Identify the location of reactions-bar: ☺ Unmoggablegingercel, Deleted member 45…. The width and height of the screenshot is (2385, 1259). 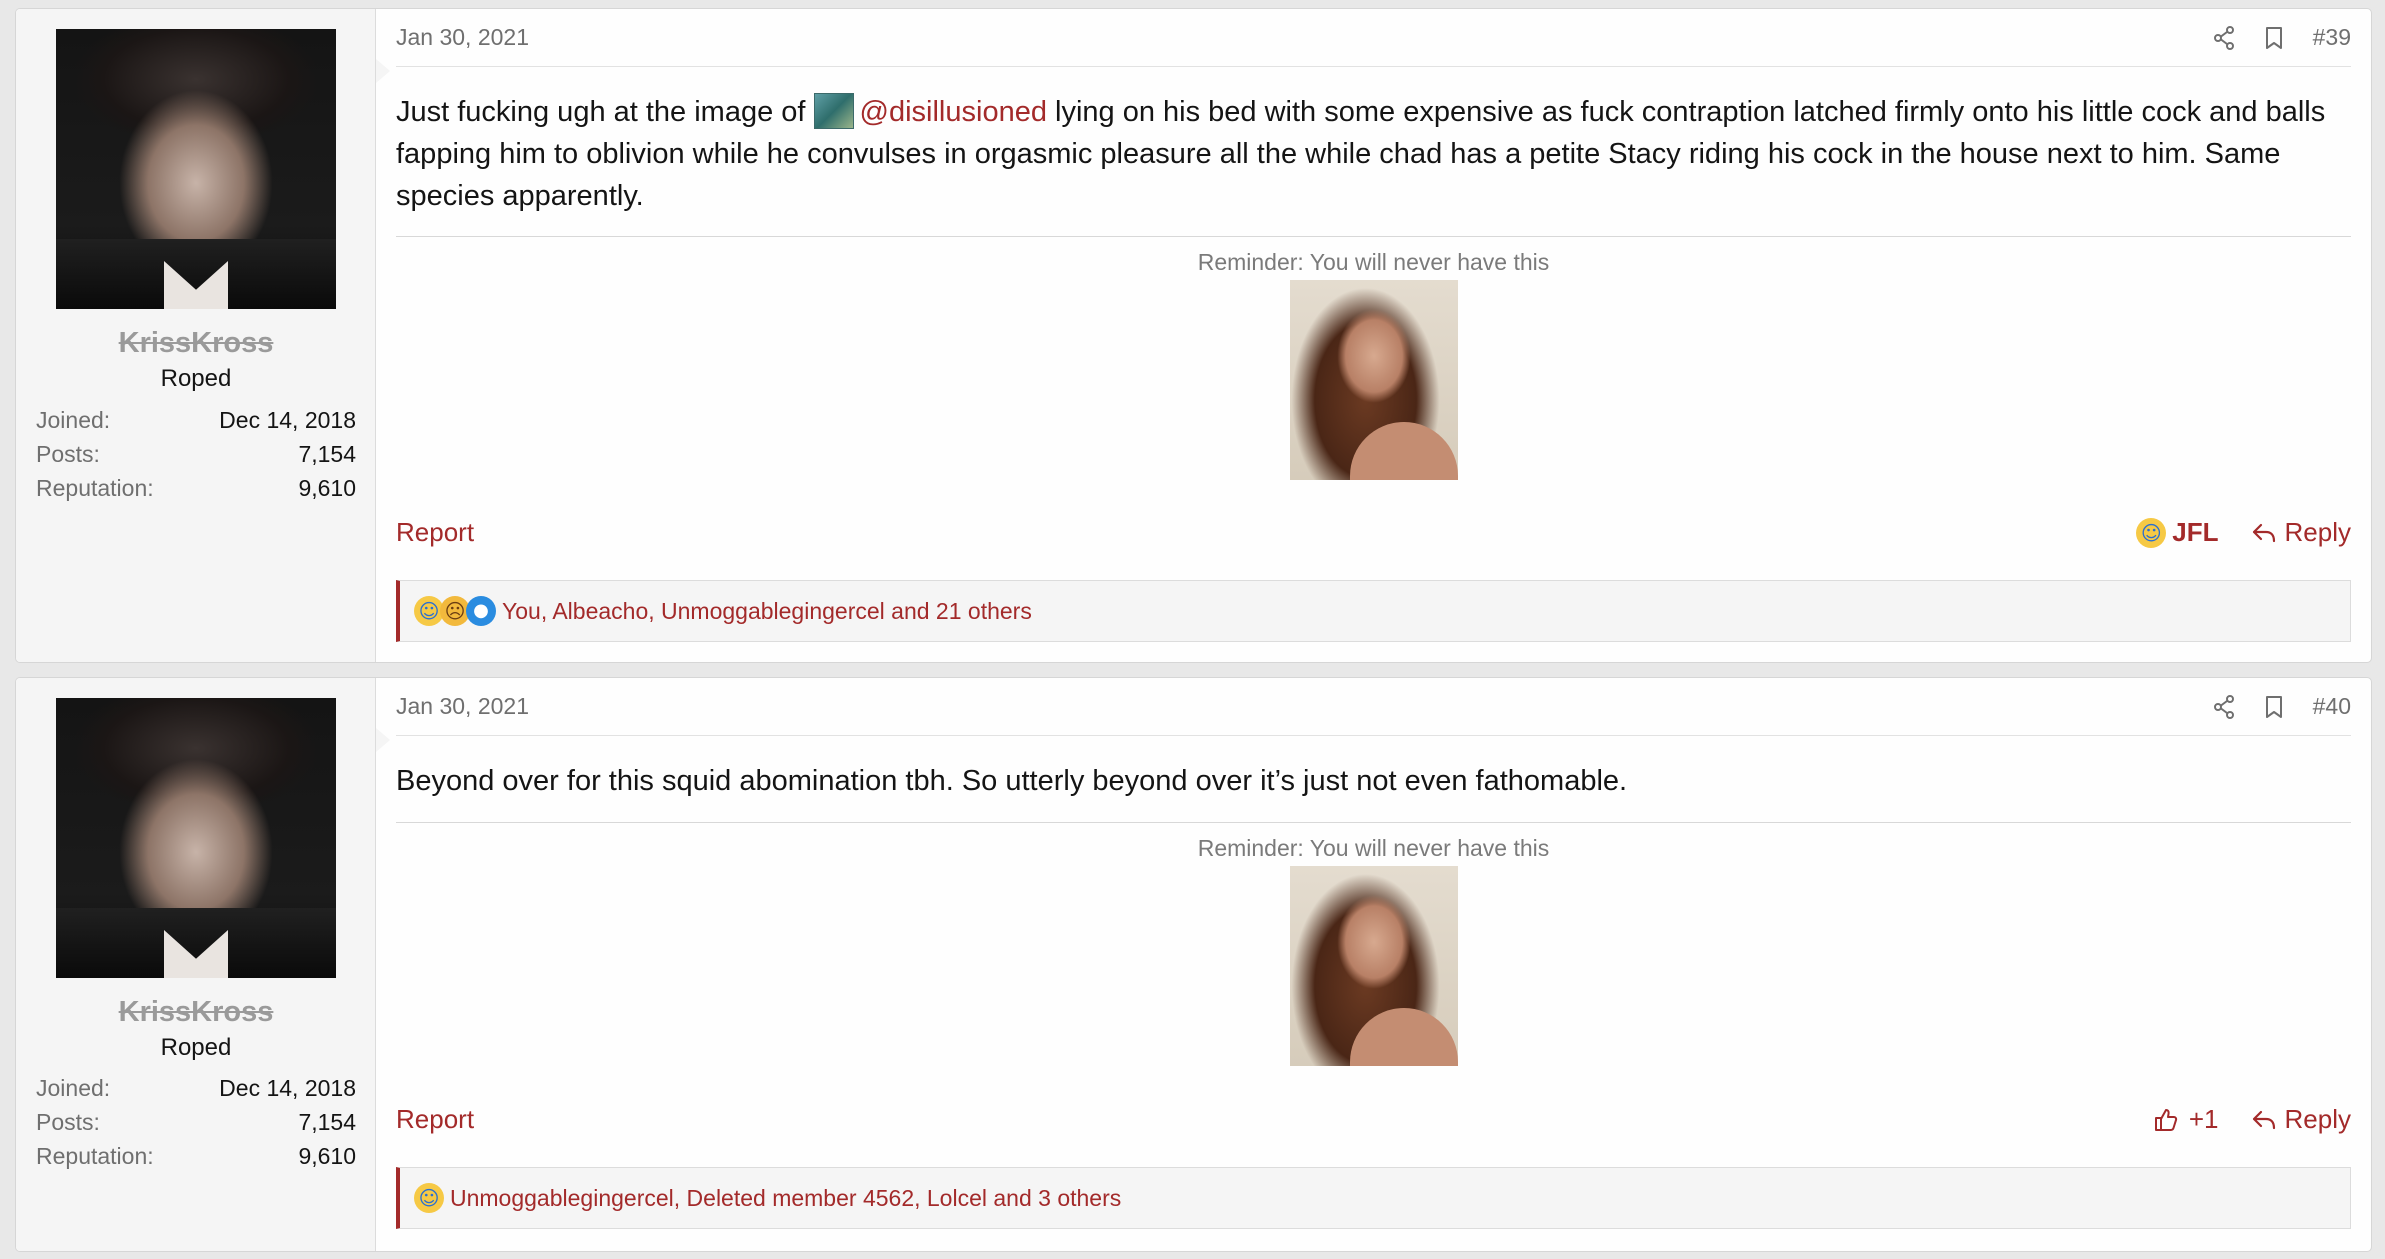
(1373, 1198).